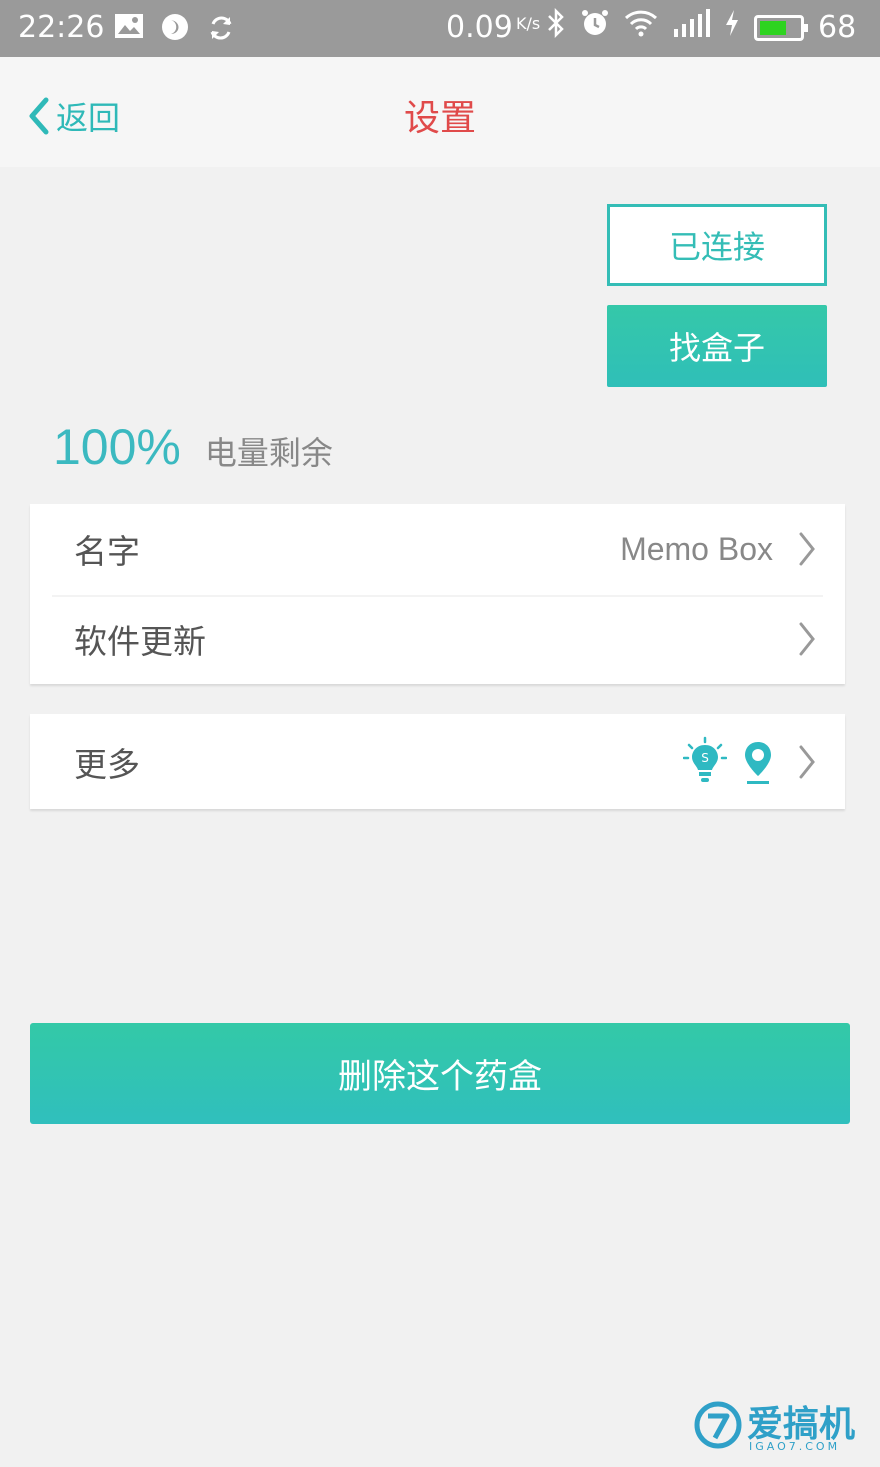 This screenshot has height=1467, width=880. Describe the element at coordinates (268, 453) in the screenshot. I see `battery-label: 电量剩余` at that location.